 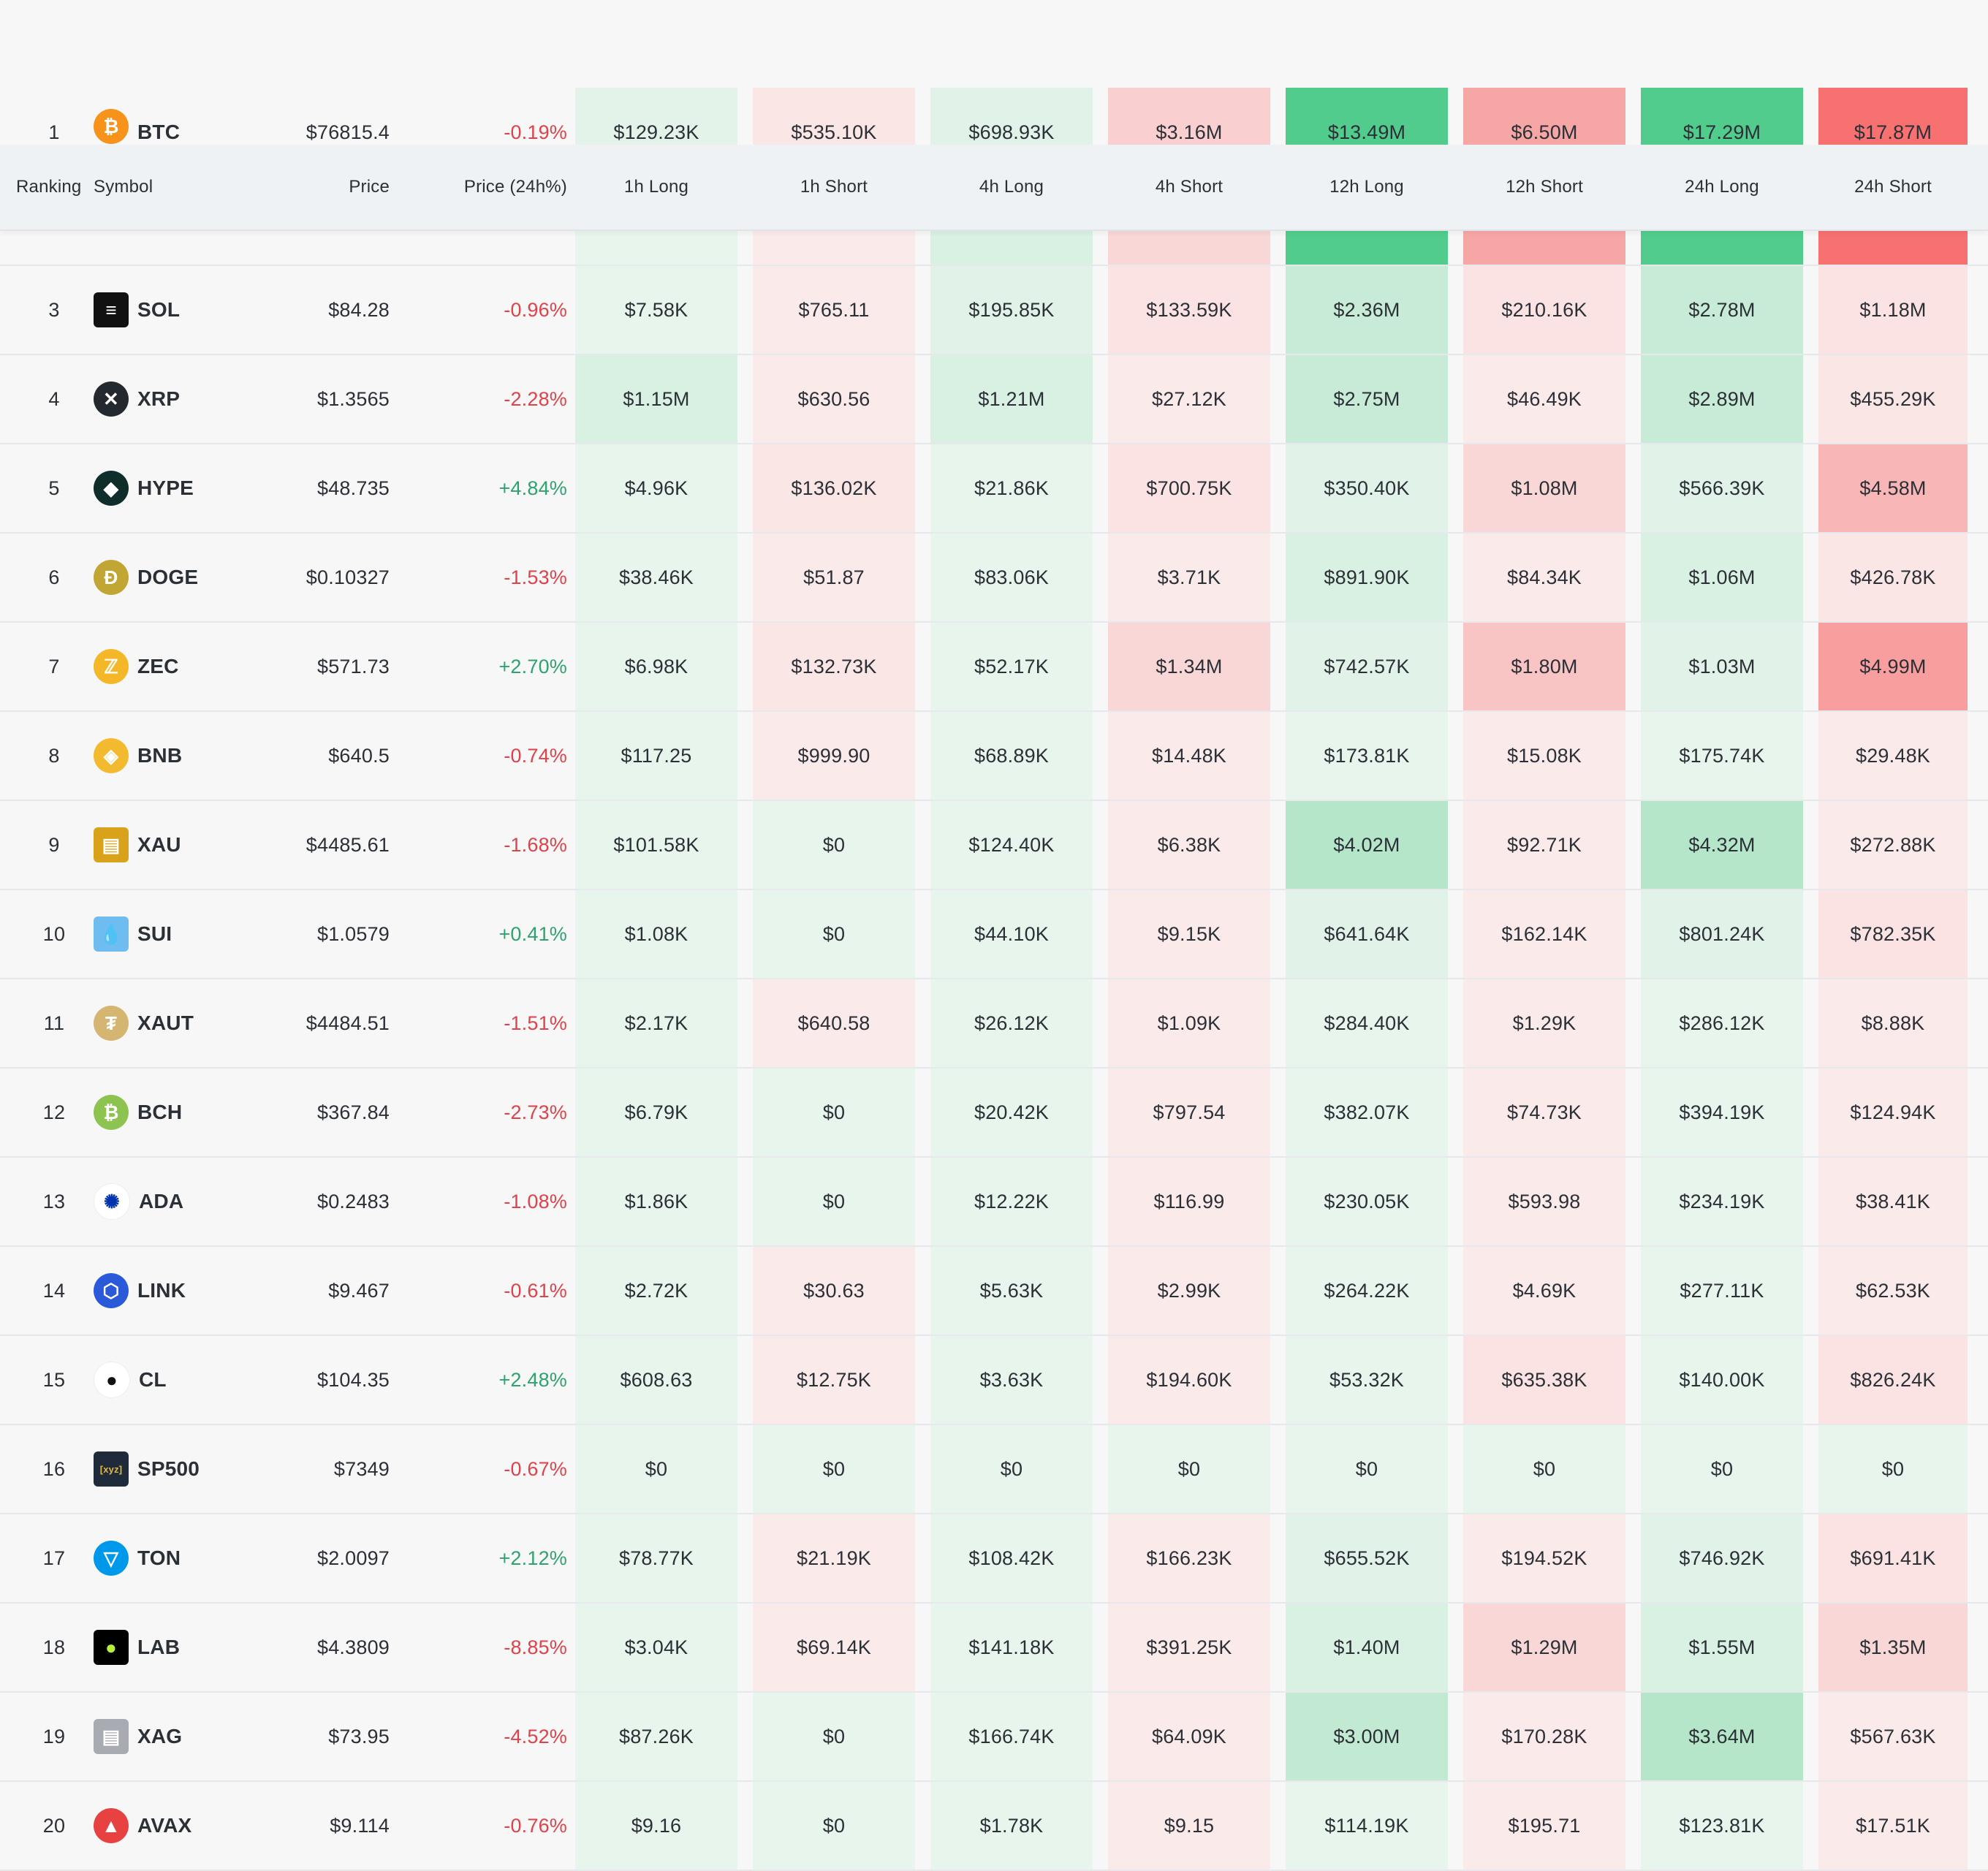 What do you see at coordinates (161, 1291) in the screenshot?
I see `symbol-label: LINK` at bounding box center [161, 1291].